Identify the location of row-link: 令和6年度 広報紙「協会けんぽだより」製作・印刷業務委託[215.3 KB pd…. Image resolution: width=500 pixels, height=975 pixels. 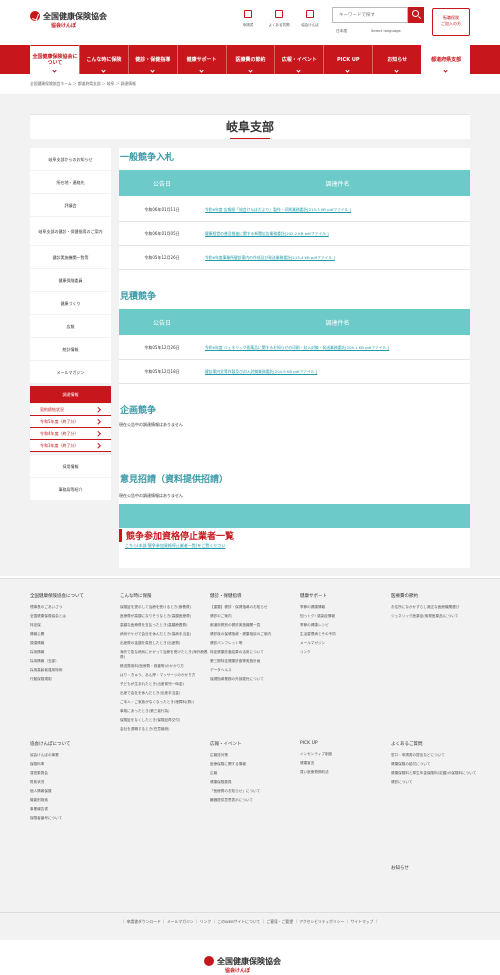
(337, 210).